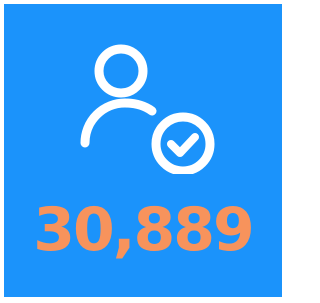 Image resolution: width=320 pixels, height=303 pixels. Describe the element at coordinates (121, 71) in the screenshot. I see `user-head-shape` at that location.